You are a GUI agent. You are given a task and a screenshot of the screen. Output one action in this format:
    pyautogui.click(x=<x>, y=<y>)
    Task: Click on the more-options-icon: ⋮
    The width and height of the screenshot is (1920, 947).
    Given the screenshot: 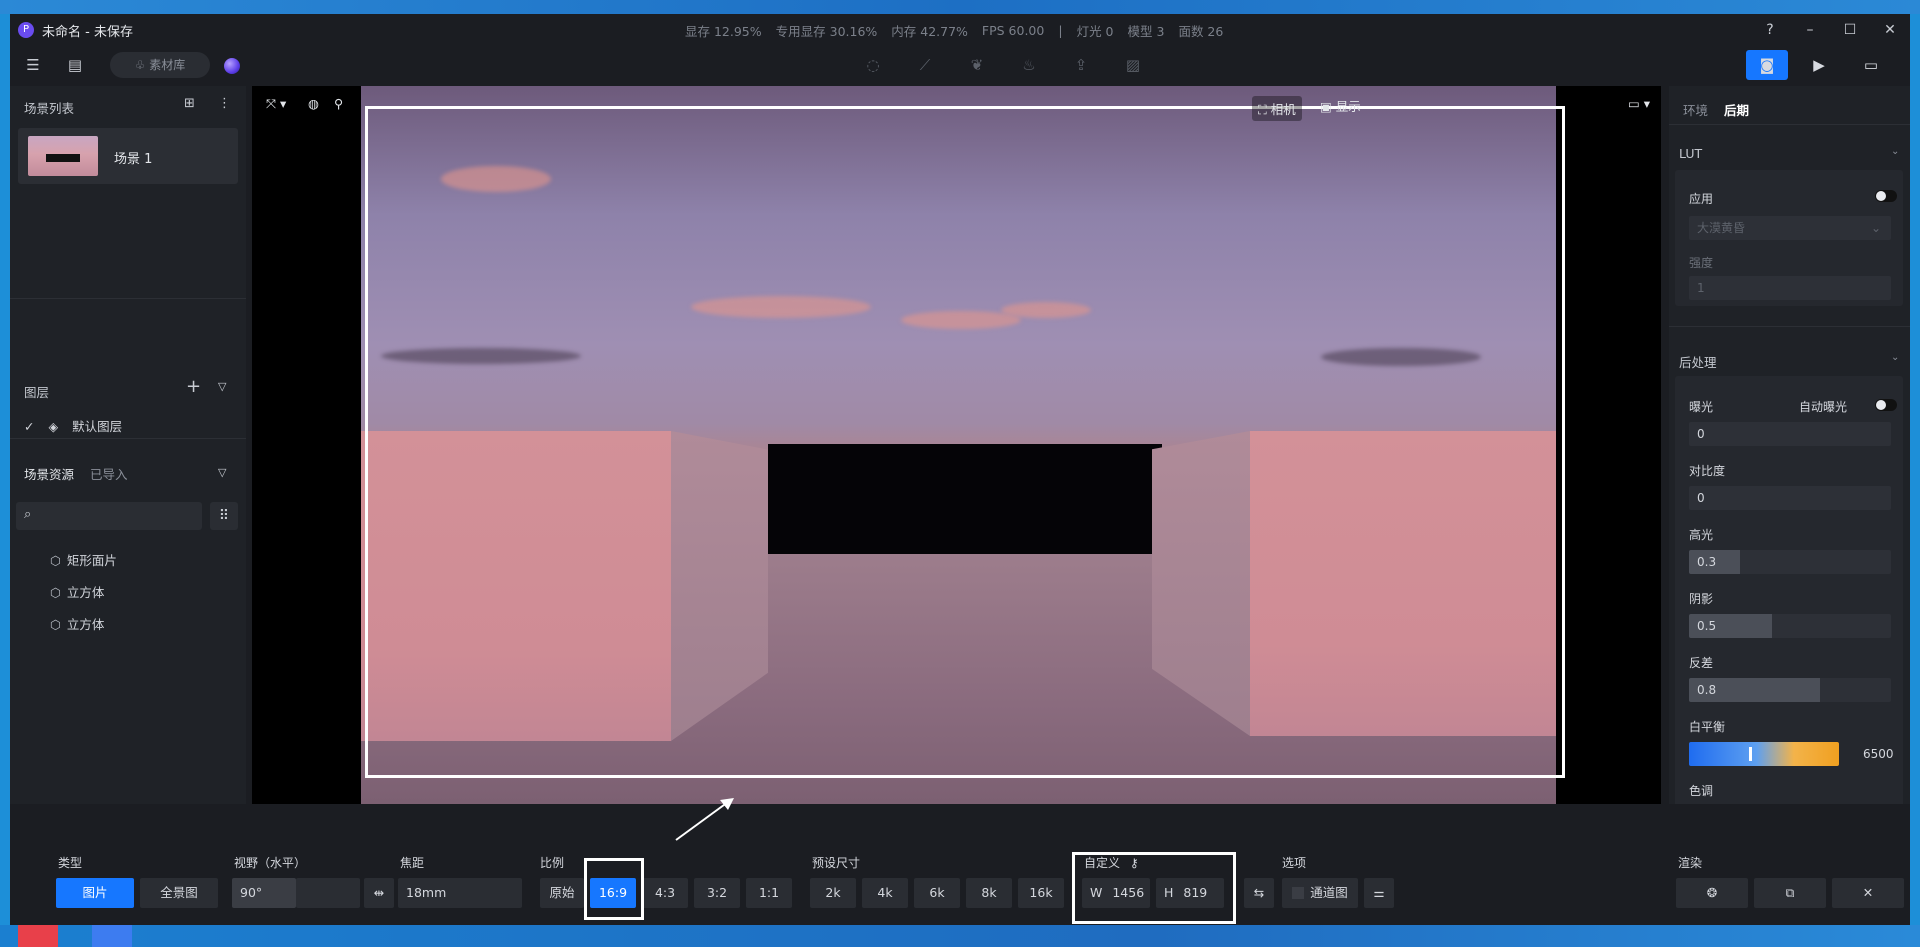 What is the action you would take?
    pyautogui.click(x=224, y=103)
    